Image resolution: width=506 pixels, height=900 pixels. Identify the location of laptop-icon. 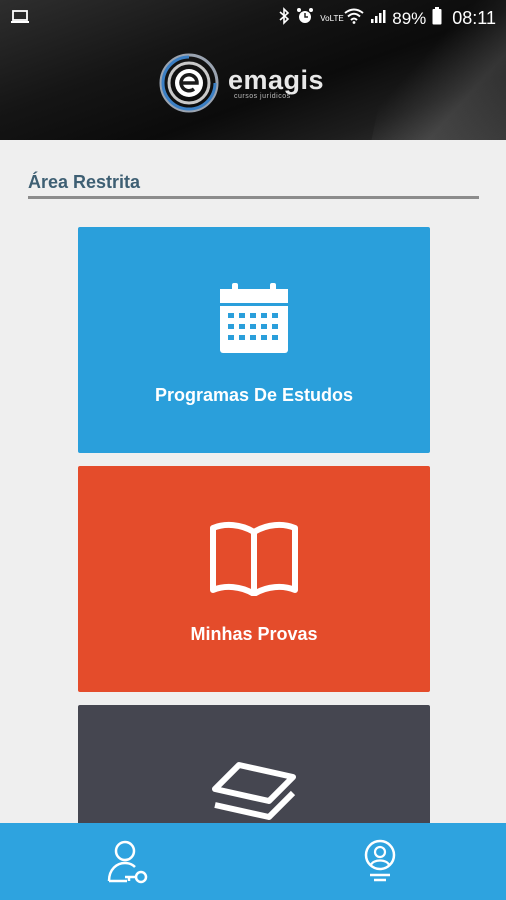
(20, 19).